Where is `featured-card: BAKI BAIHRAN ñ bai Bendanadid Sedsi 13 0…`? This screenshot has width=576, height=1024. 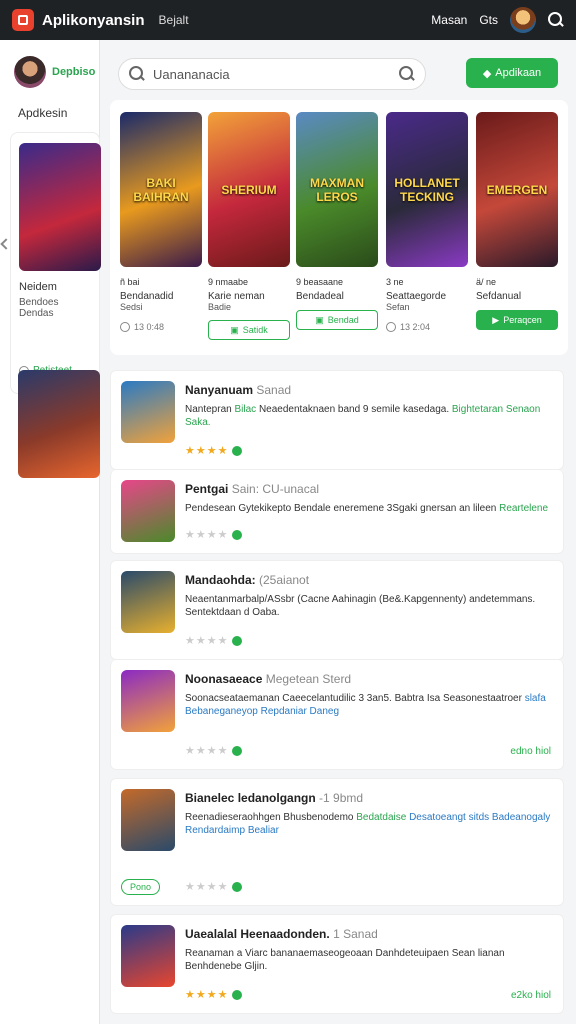 featured-card: BAKI BAIHRAN ñ bai Bendanadid Sedsi 13 0… is located at coordinates (161, 222).